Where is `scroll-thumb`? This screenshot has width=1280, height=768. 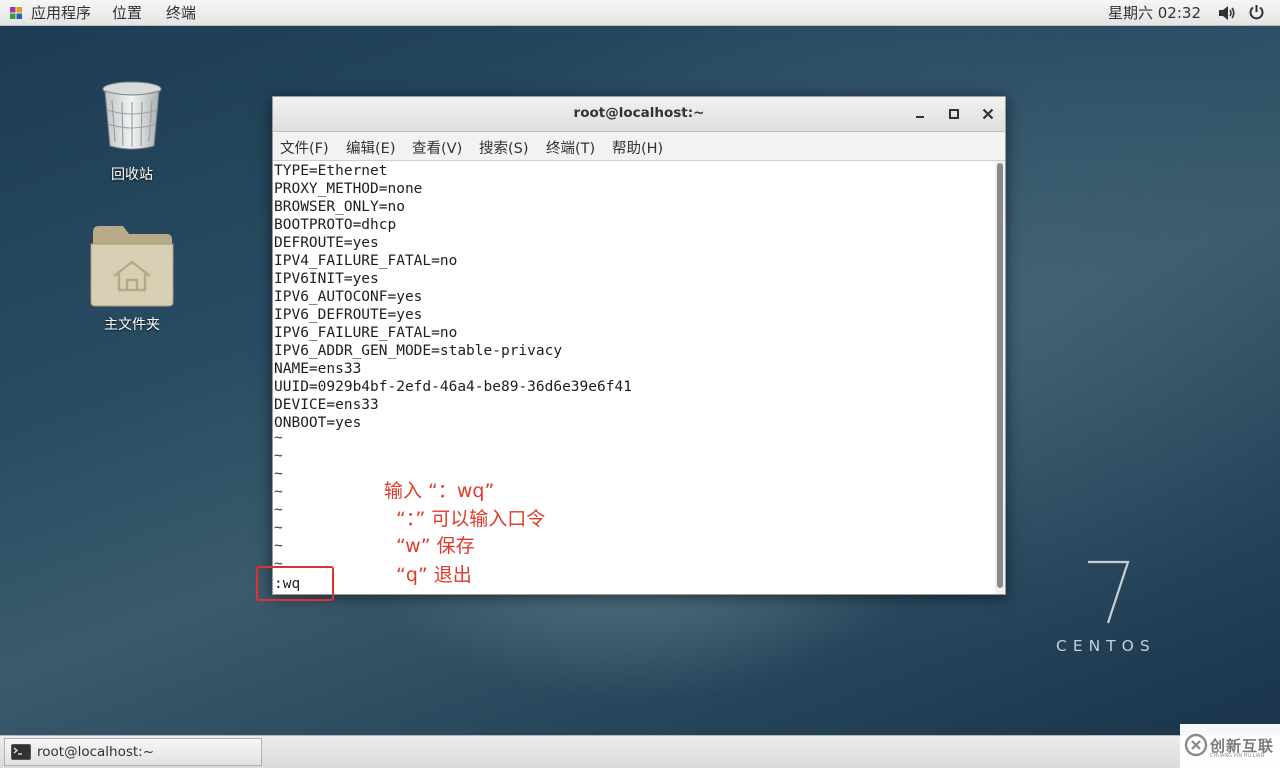
scroll-thumb is located at coordinates (1000, 375).